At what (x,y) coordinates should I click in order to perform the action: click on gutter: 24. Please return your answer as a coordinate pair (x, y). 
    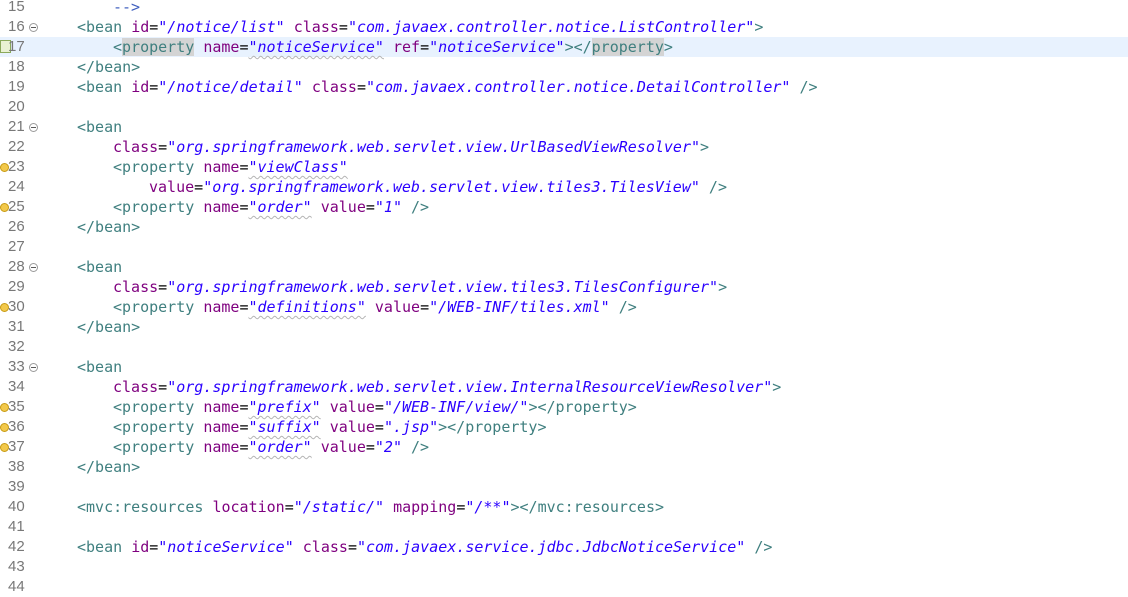
    Looking at the image, I should click on (23, 187).